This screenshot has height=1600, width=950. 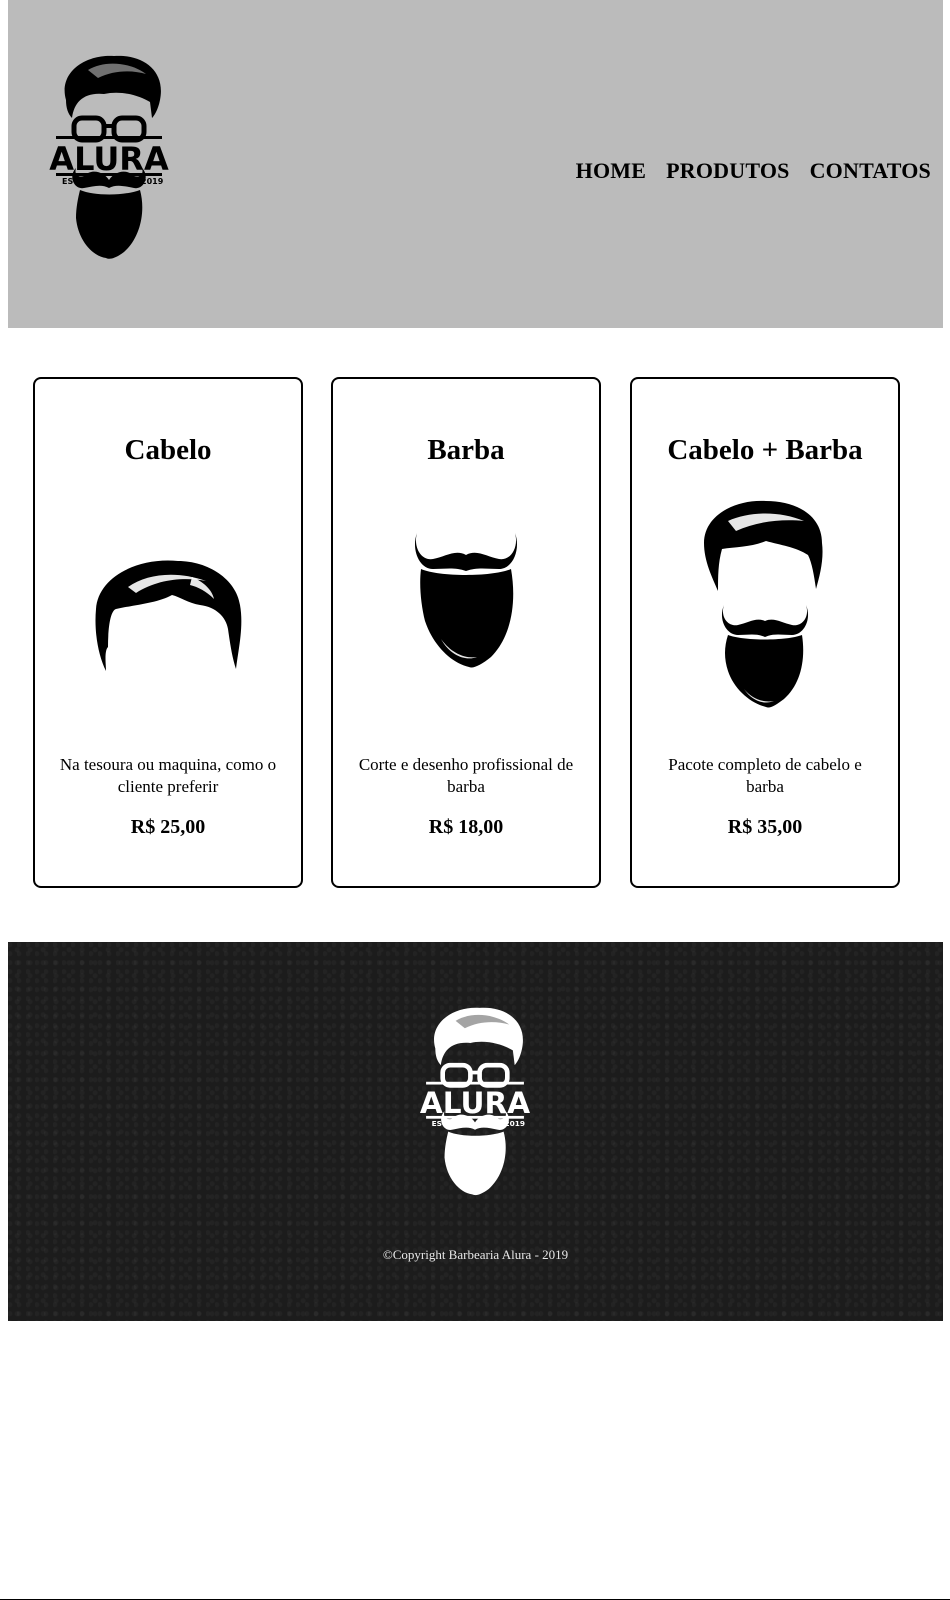 What do you see at coordinates (466, 827) in the screenshot?
I see `product-price: R$ 18,00` at bounding box center [466, 827].